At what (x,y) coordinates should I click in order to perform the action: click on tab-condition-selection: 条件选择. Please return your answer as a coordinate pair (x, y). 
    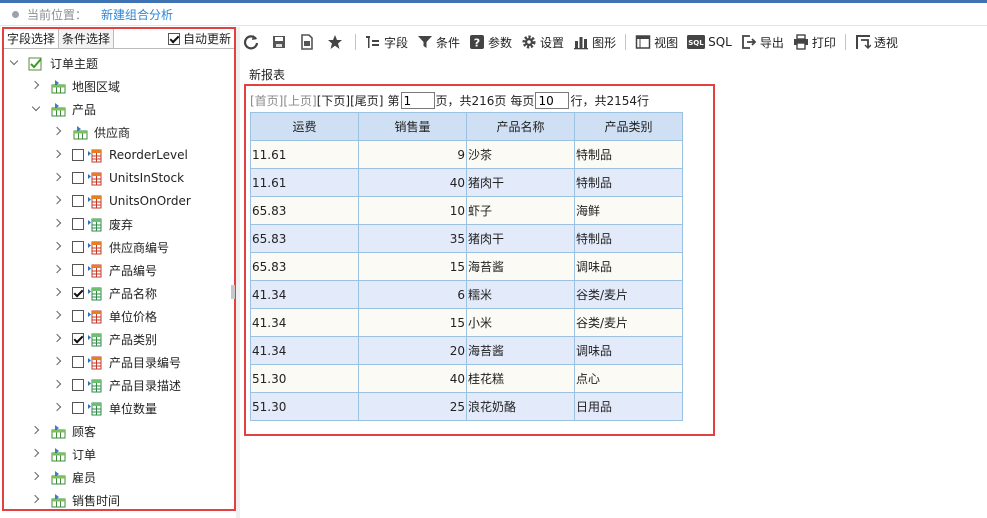
    Looking at the image, I should click on (87, 38).